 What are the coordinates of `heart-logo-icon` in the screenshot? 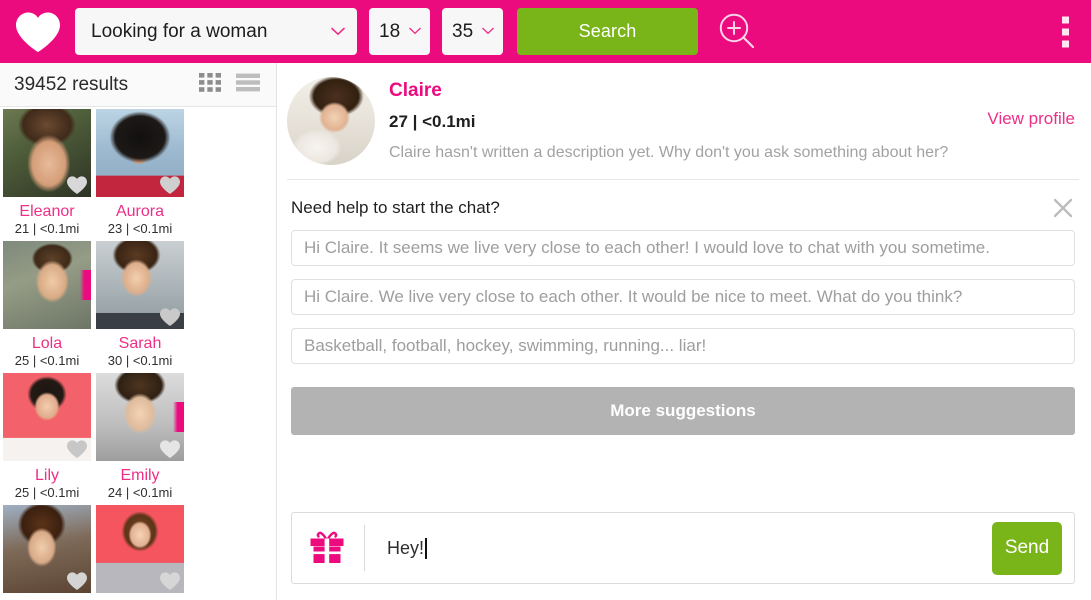 It's located at (38, 32).